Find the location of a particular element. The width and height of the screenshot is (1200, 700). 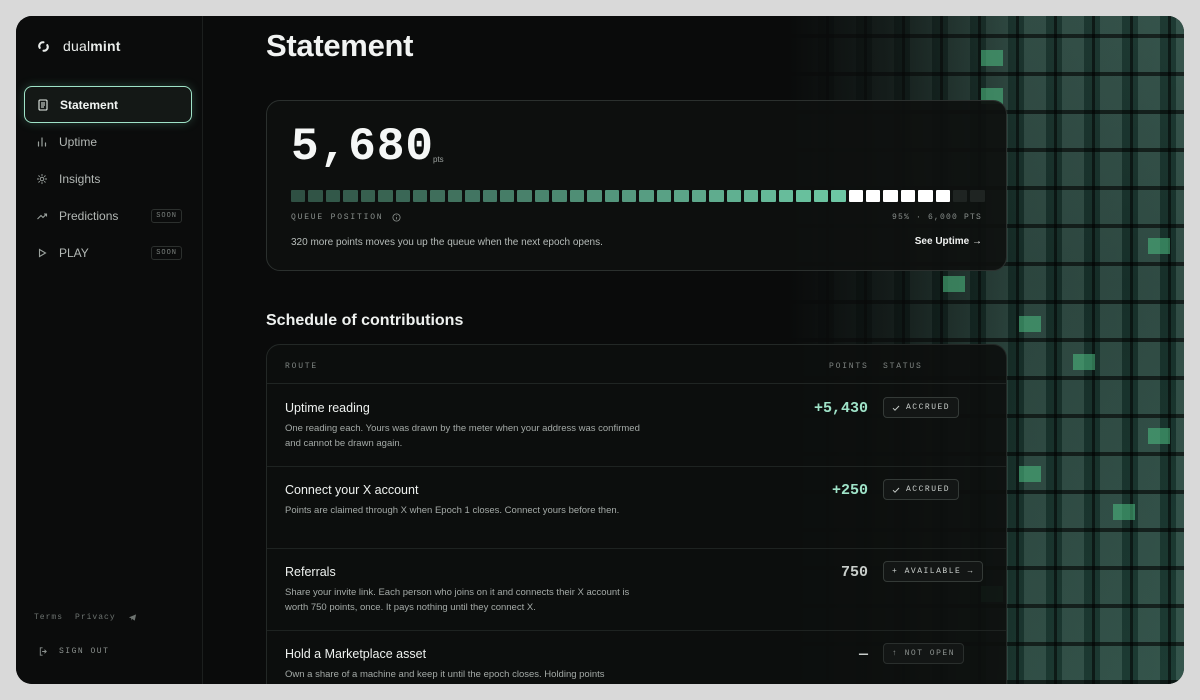

row-points: +250 is located at coordinates (849, 490).